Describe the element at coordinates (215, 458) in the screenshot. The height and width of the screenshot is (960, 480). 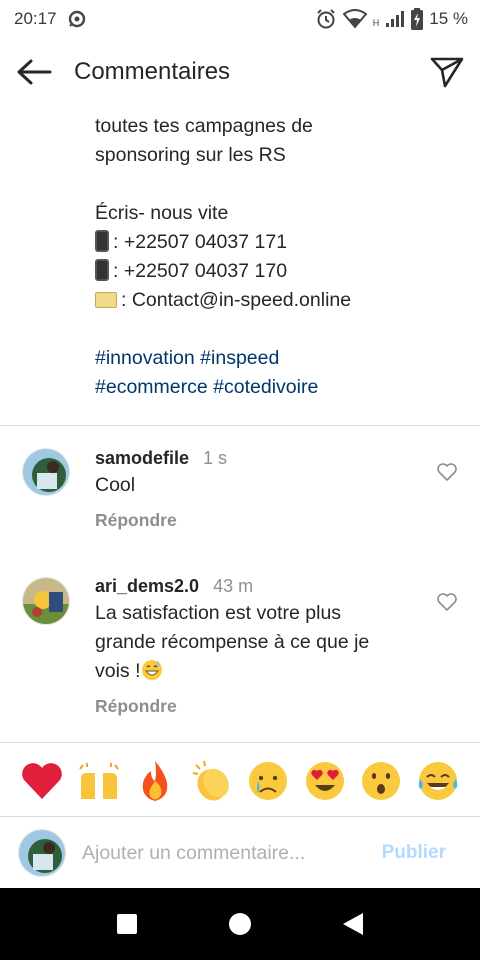
I see `comment-time: 1 s` at that location.